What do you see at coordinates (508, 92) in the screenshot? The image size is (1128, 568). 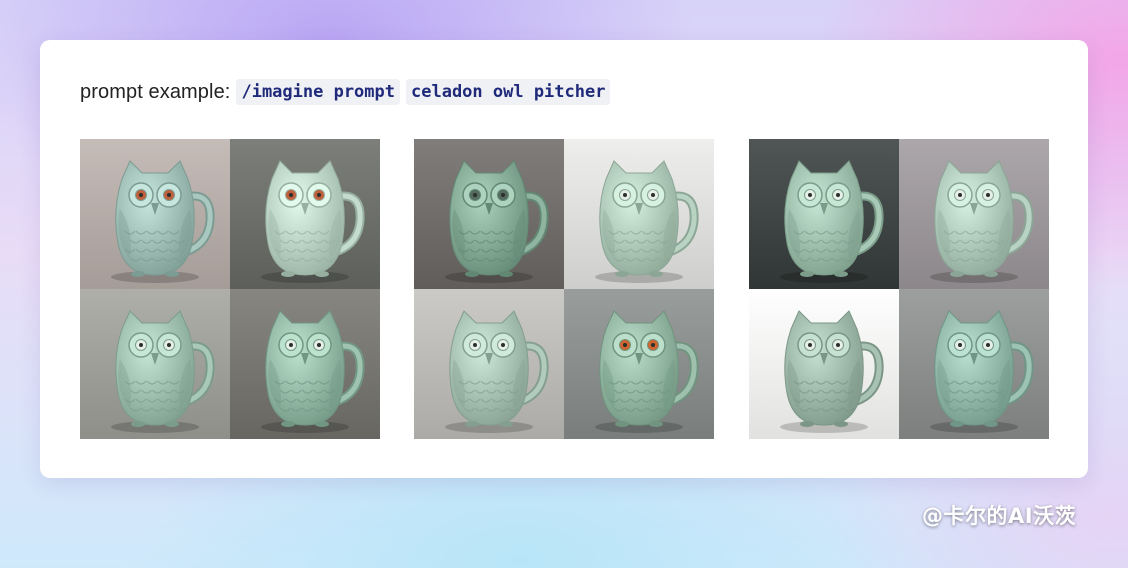 I see `prompt-text-code: celadon owl pitcher` at bounding box center [508, 92].